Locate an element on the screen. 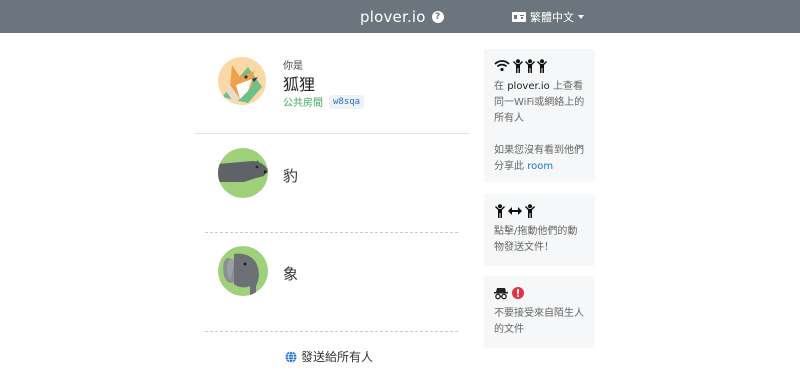  language-icon is located at coordinates (519, 17).